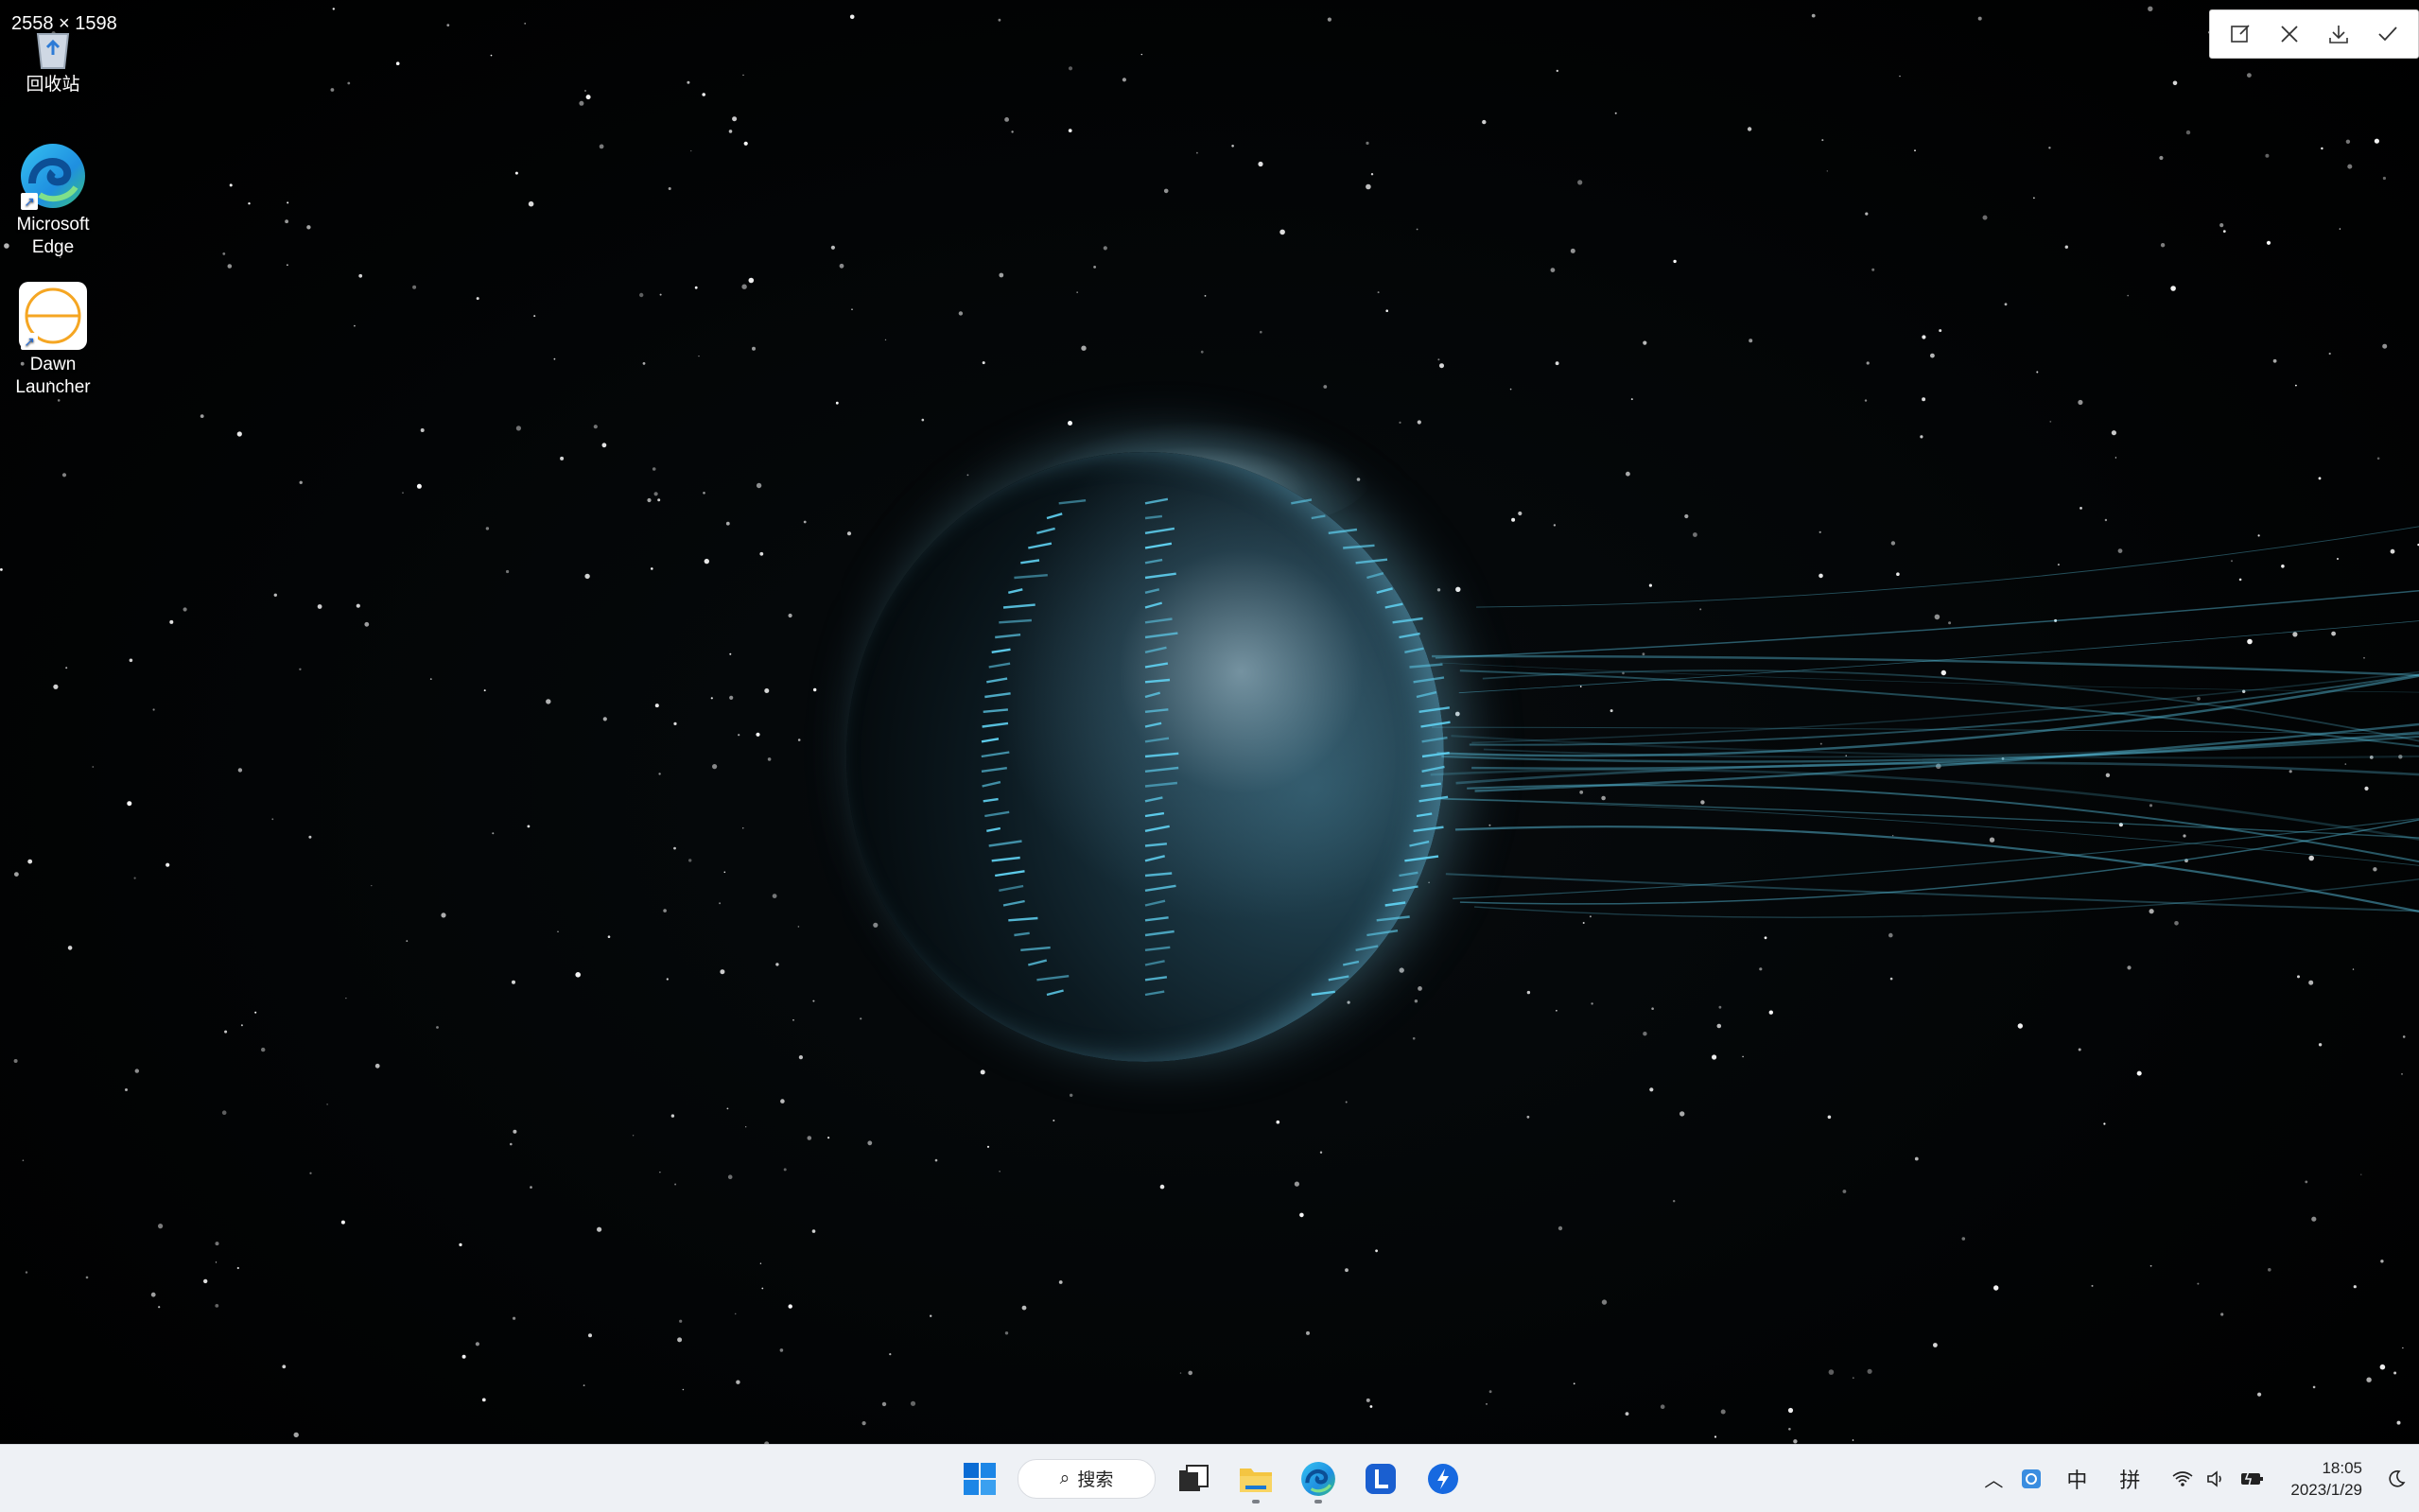  I want to click on dawn-launcher-icon: ↗, so click(53, 316).